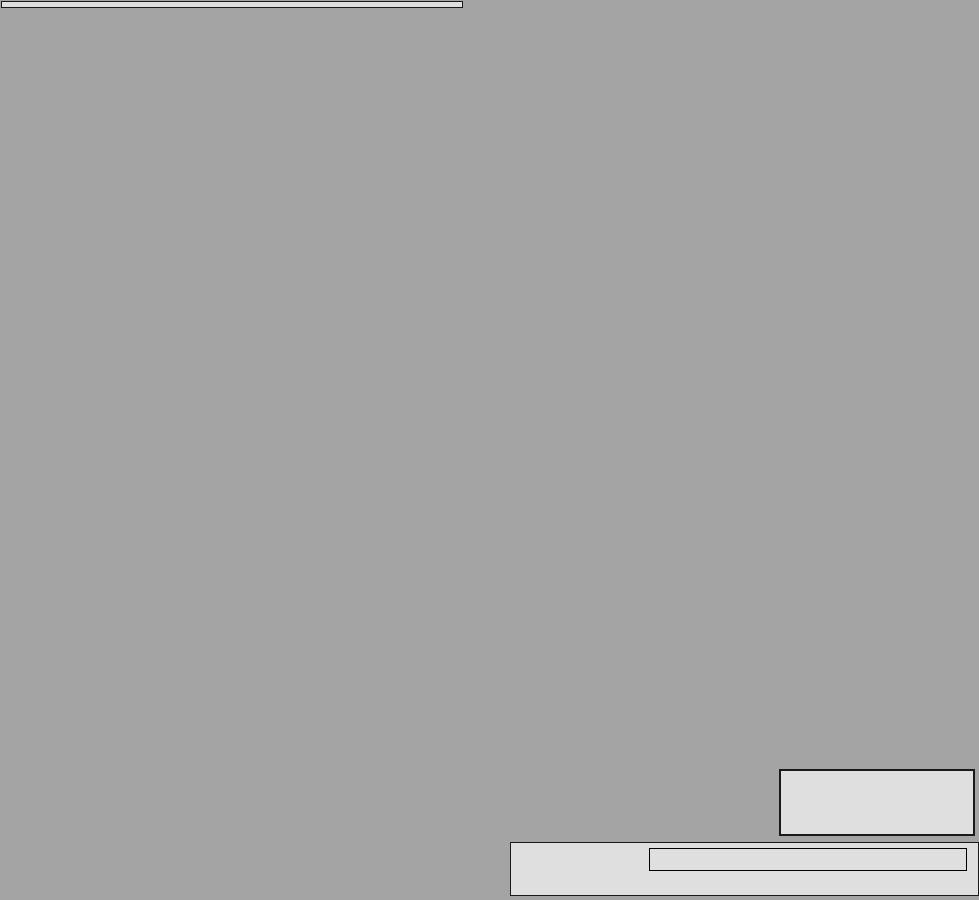 This screenshot has height=900, width=979. What do you see at coordinates (232, 4) in the screenshot?
I see `map-title-box` at bounding box center [232, 4].